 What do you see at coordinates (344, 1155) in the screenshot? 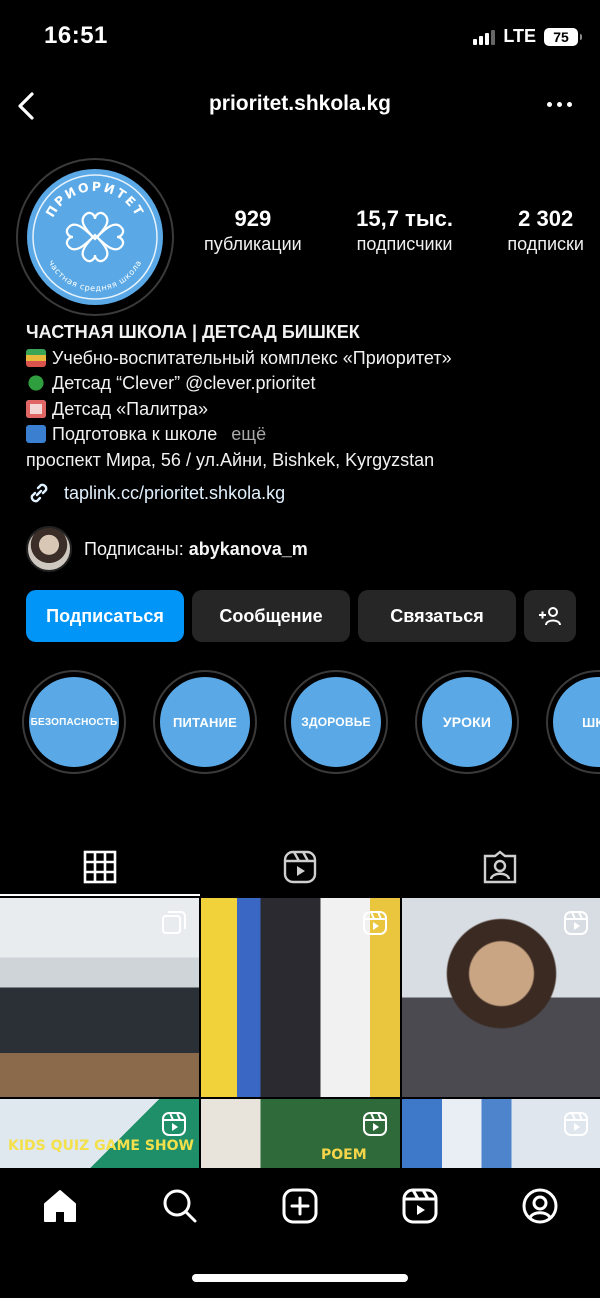
I see `post-caption: POEM` at bounding box center [344, 1155].